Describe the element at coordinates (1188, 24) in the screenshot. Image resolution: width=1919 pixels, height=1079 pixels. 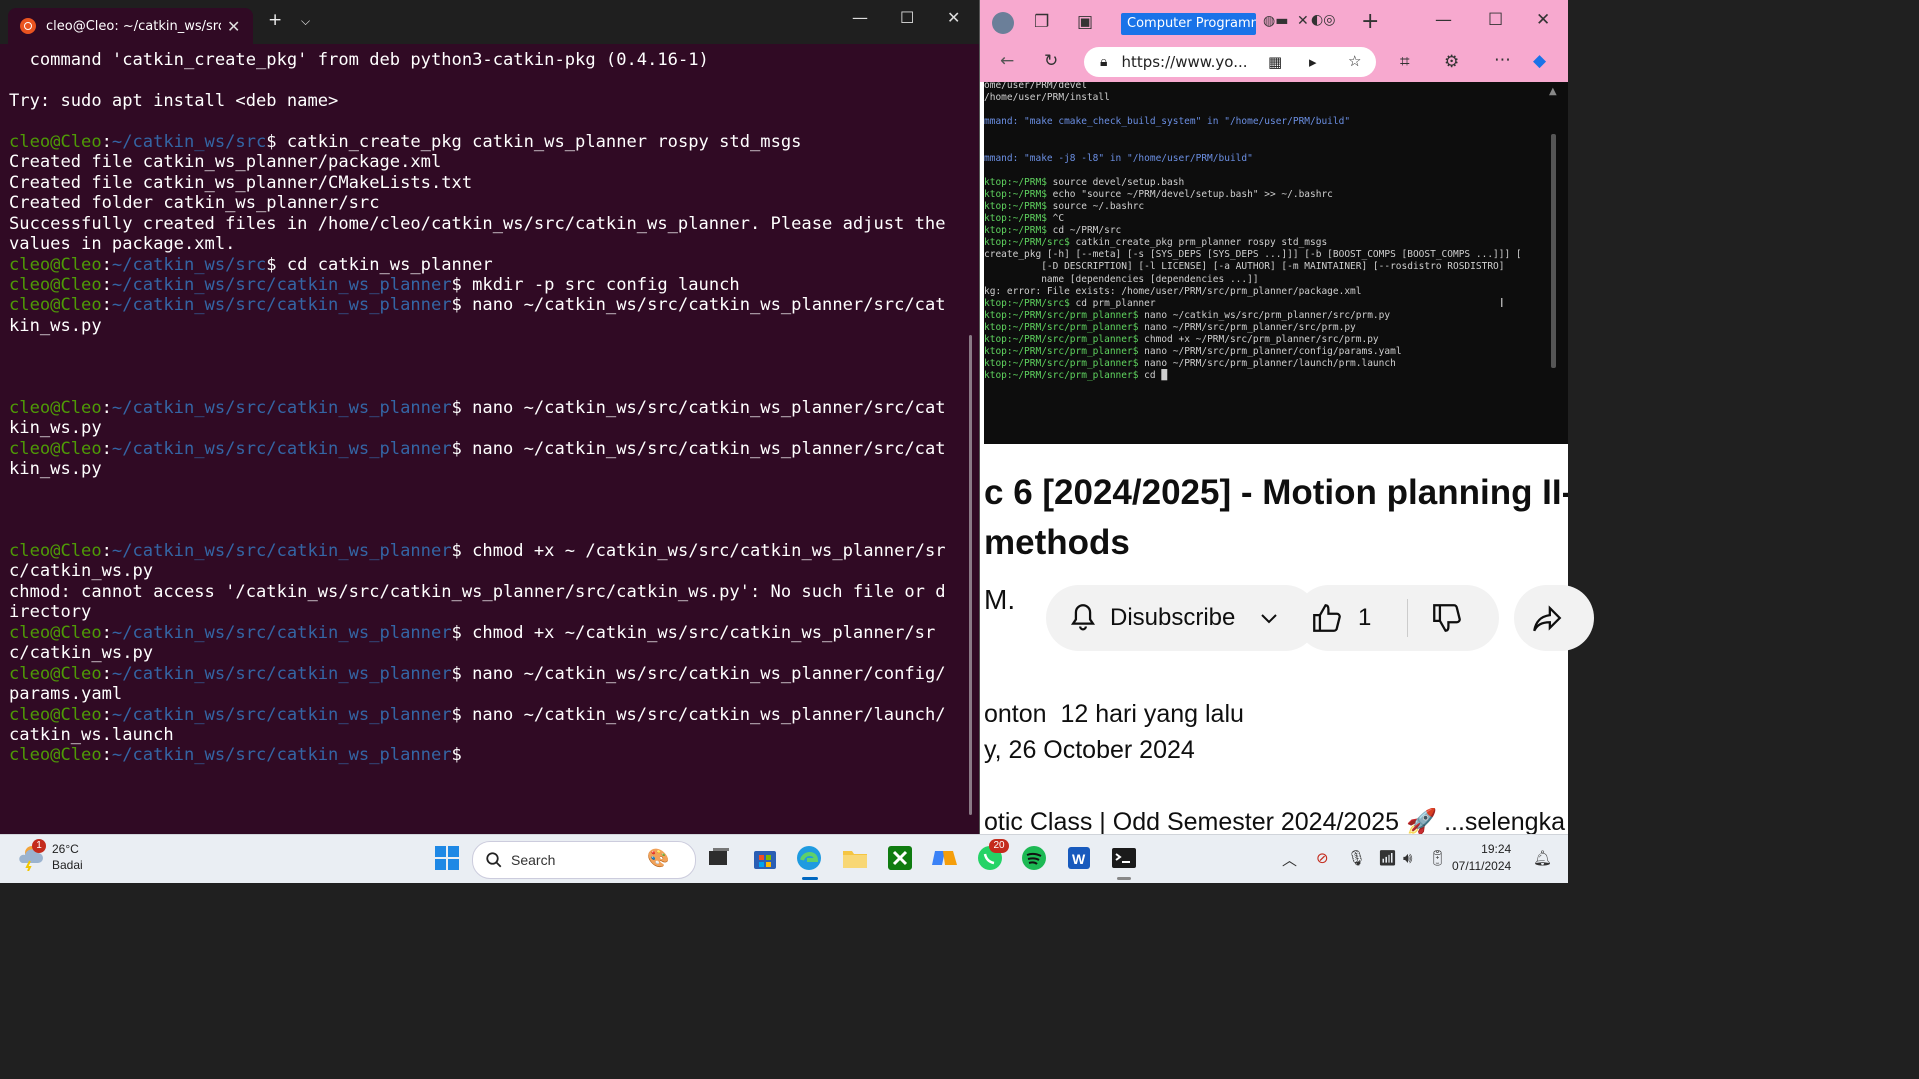
I see `active-browser-tab: Computer Programmi` at that location.